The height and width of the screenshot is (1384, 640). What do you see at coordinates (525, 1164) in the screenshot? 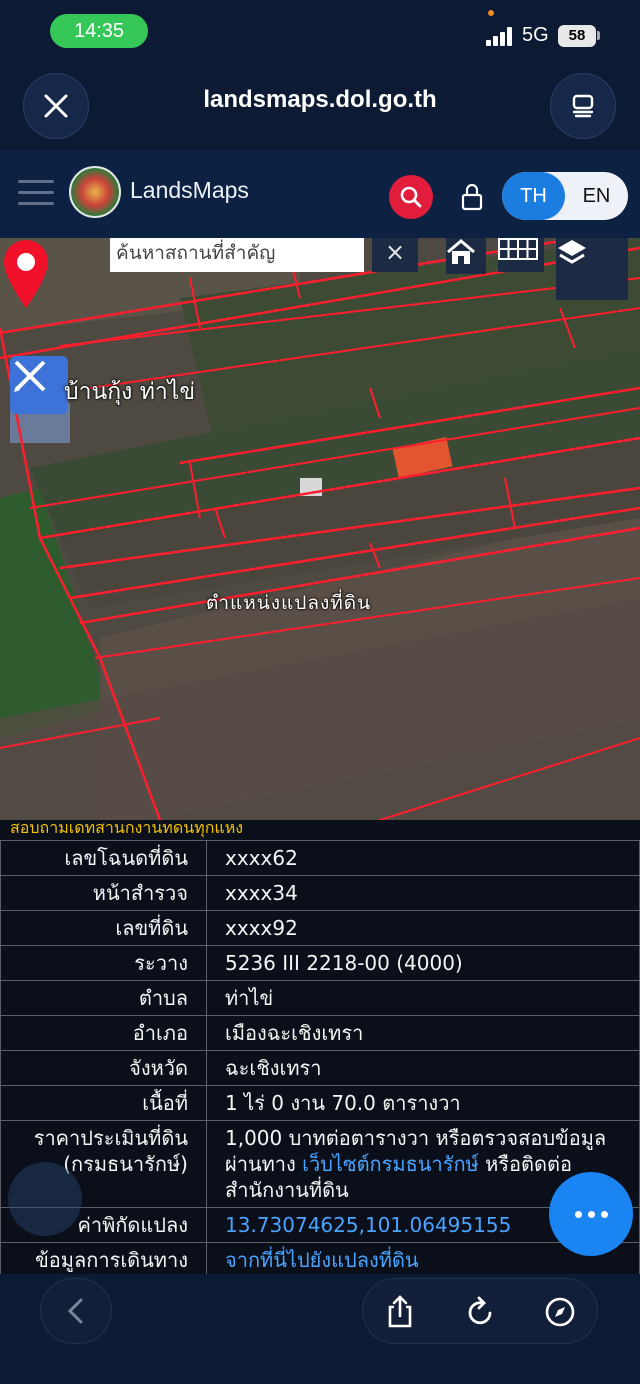
I see `price-value-suffix: หรือติดต่อ` at bounding box center [525, 1164].